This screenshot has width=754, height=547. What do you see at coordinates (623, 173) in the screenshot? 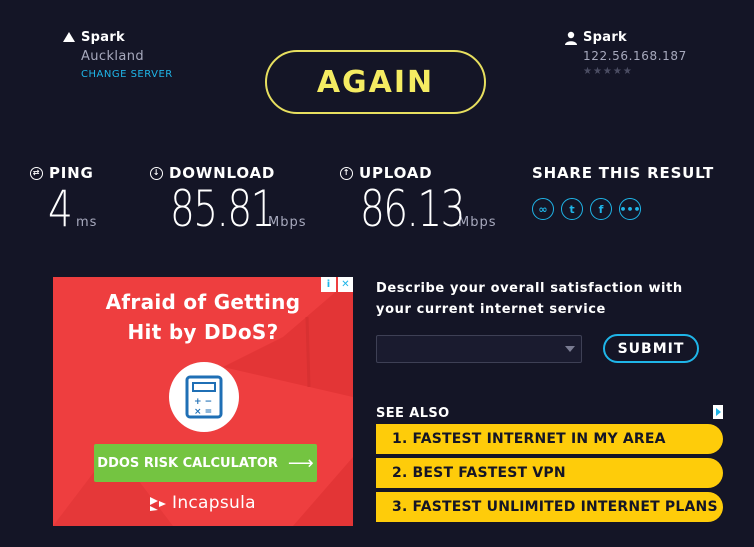
I see `share-label: SHARE THIS RESULT` at bounding box center [623, 173].